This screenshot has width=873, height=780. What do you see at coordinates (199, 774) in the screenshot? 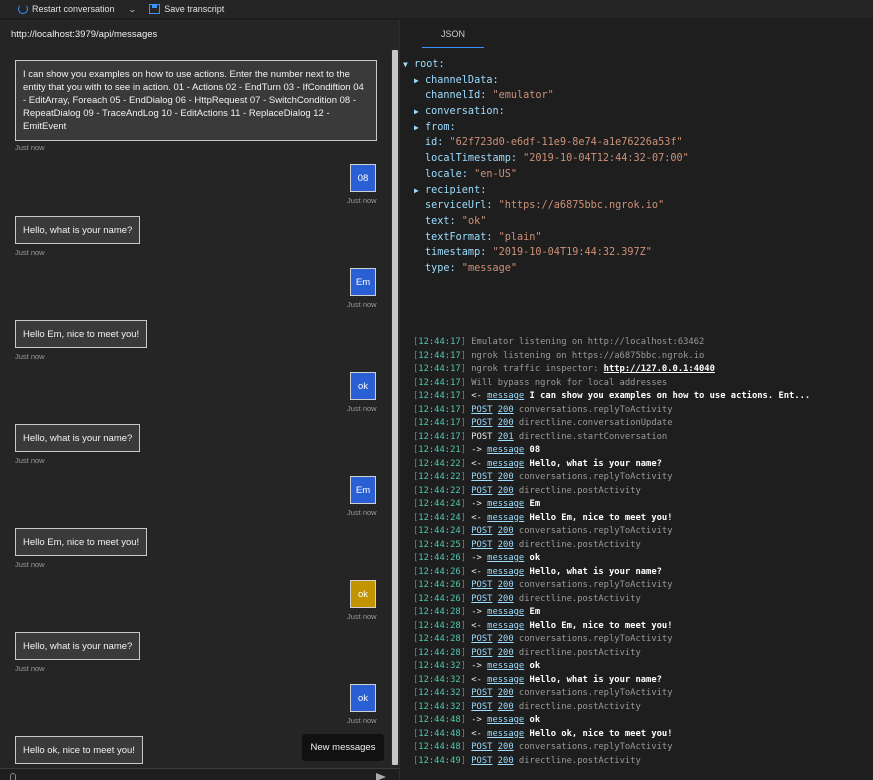
I see `message-input-bar` at bounding box center [199, 774].